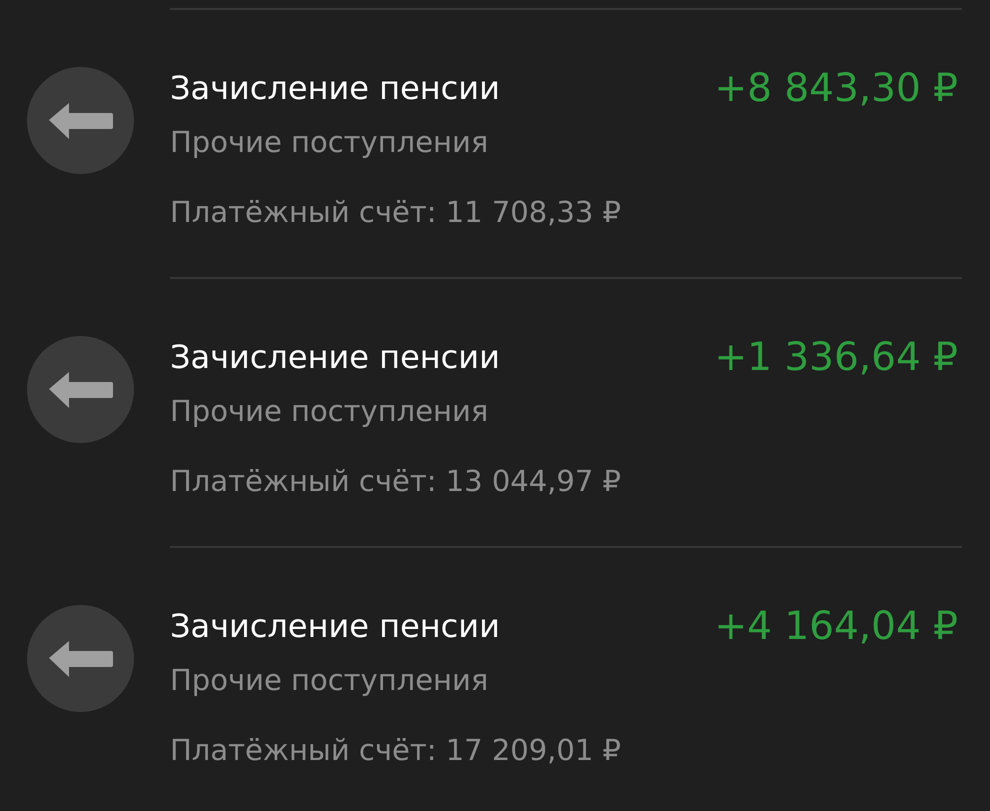 This screenshot has width=990, height=811. Describe the element at coordinates (836, 88) in the screenshot. I see `transaction-amount: +8 843,30 ₽` at that location.